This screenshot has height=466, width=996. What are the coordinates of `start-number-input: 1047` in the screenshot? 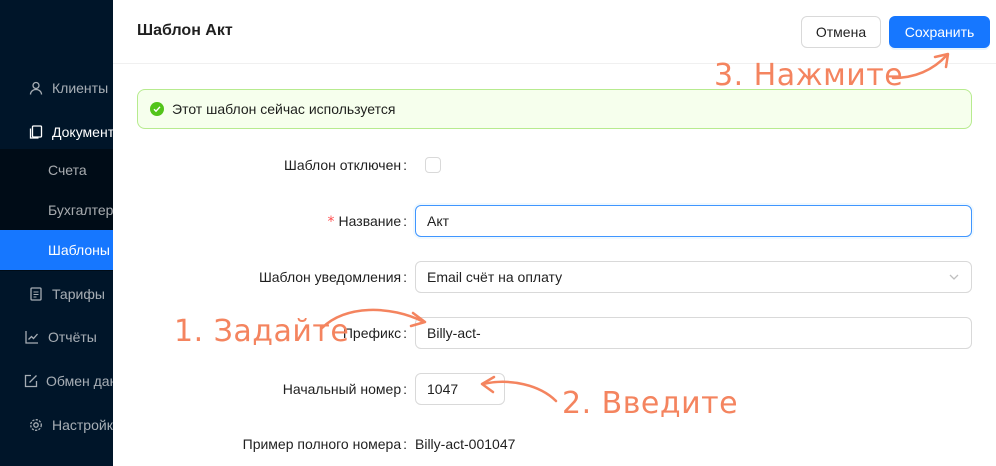 It's located at (460, 389).